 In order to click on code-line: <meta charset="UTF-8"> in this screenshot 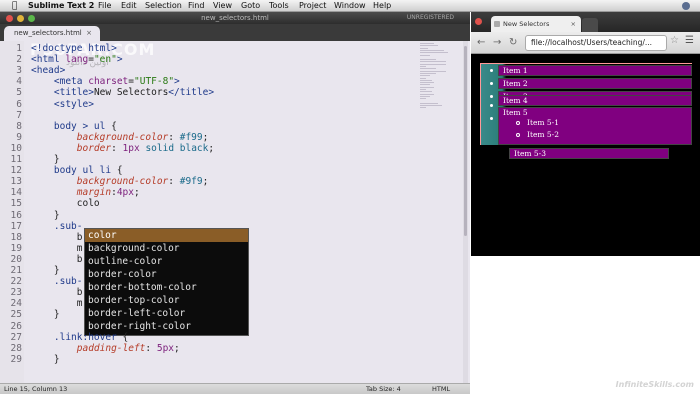, I will do `click(105, 81)`.